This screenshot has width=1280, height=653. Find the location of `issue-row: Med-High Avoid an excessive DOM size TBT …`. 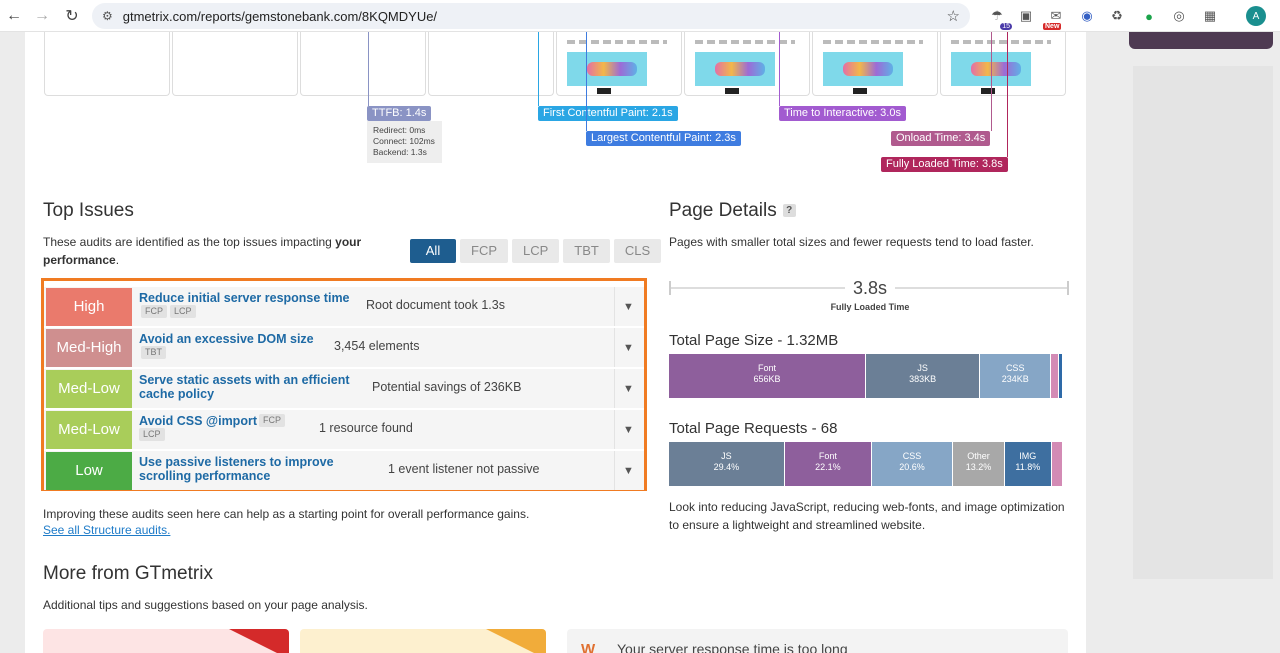

issue-row: Med-High Avoid an excessive DOM size TBT … is located at coordinates (344, 347).